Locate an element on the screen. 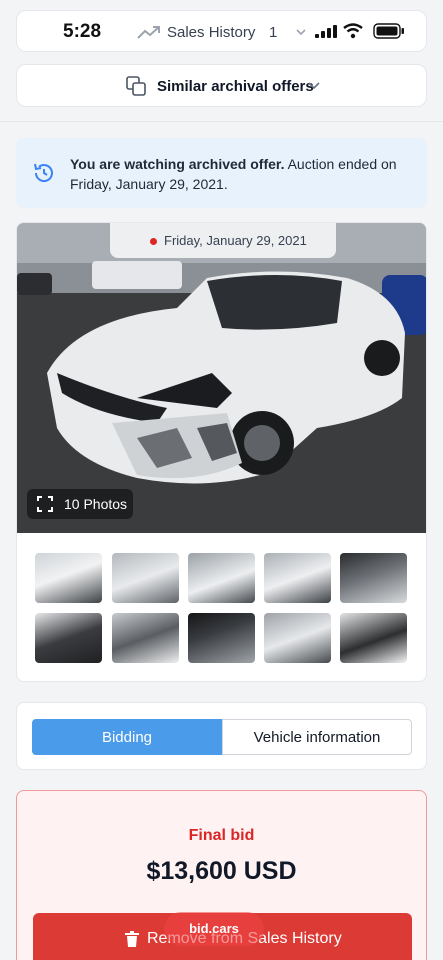 The image size is (443, 960). auction-date: Friday, January 29, 2021 is located at coordinates (235, 240).